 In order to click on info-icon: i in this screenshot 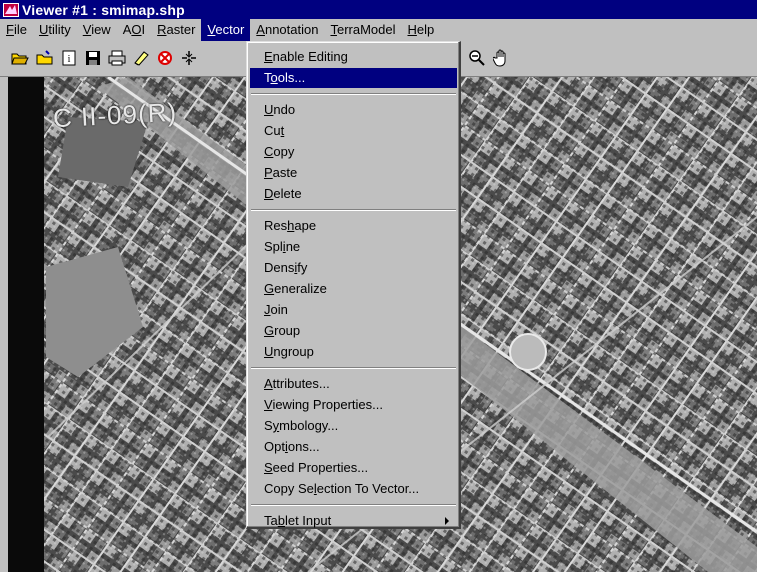, I will do `click(69, 58)`.